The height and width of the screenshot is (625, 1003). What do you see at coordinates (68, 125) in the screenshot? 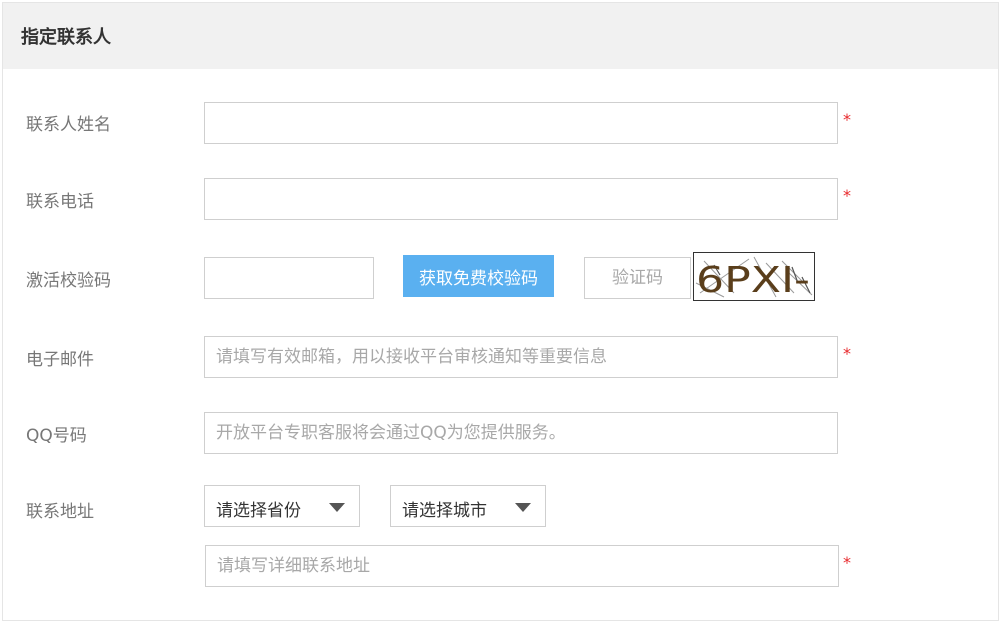
I see `contact-name-label: 联系人姓名` at bounding box center [68, 125].